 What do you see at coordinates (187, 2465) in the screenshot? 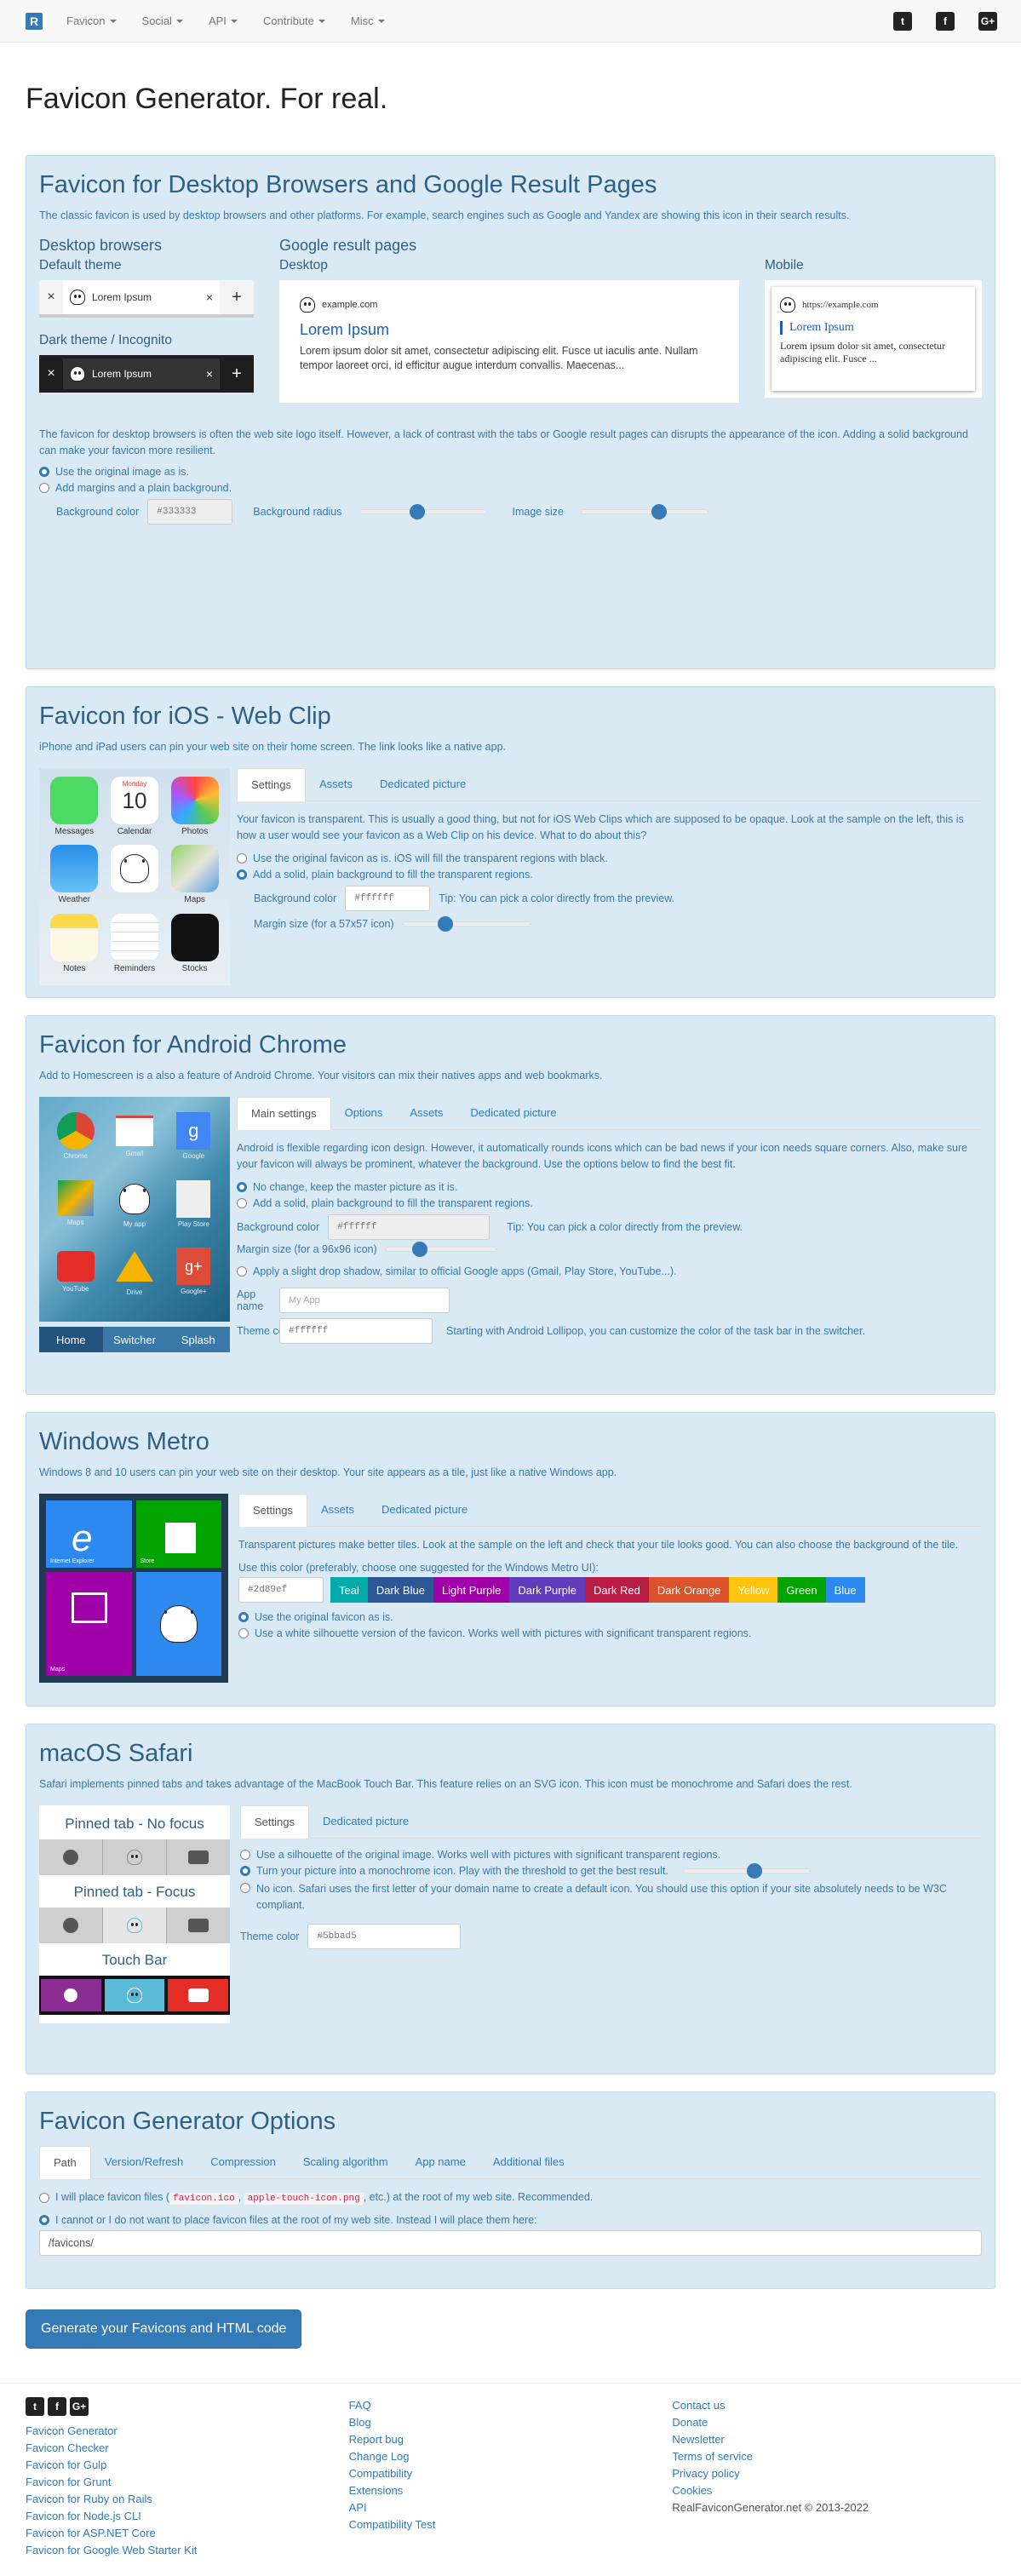
I see `footer-link: Favicon for Gulp` at bounding box center [187, 2465].